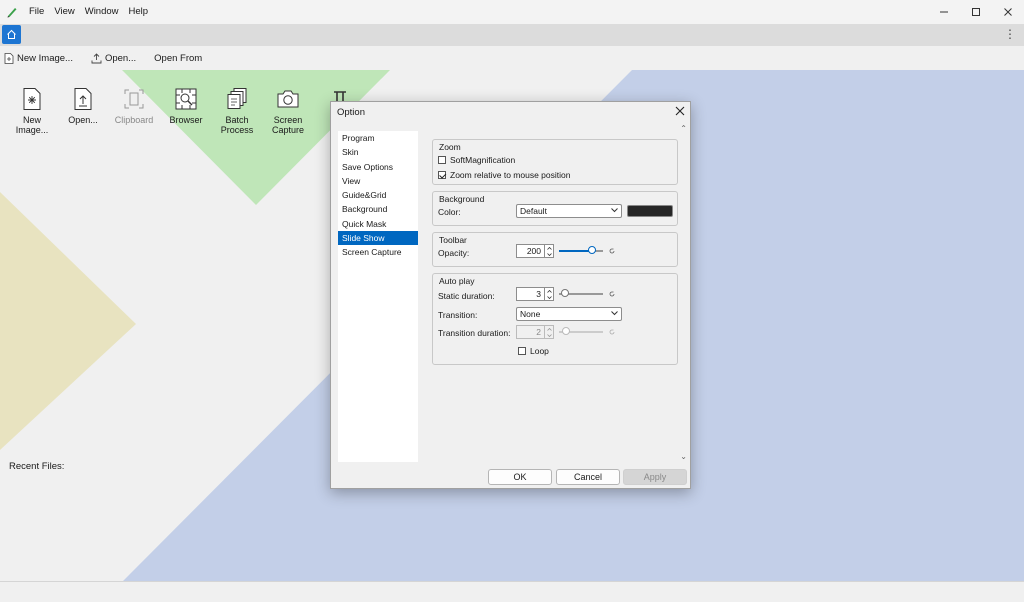 The image size is (1024, 602). Describe the element at coordinates (64, 12) in the screenshot. I see `menu-view: View` at that location.